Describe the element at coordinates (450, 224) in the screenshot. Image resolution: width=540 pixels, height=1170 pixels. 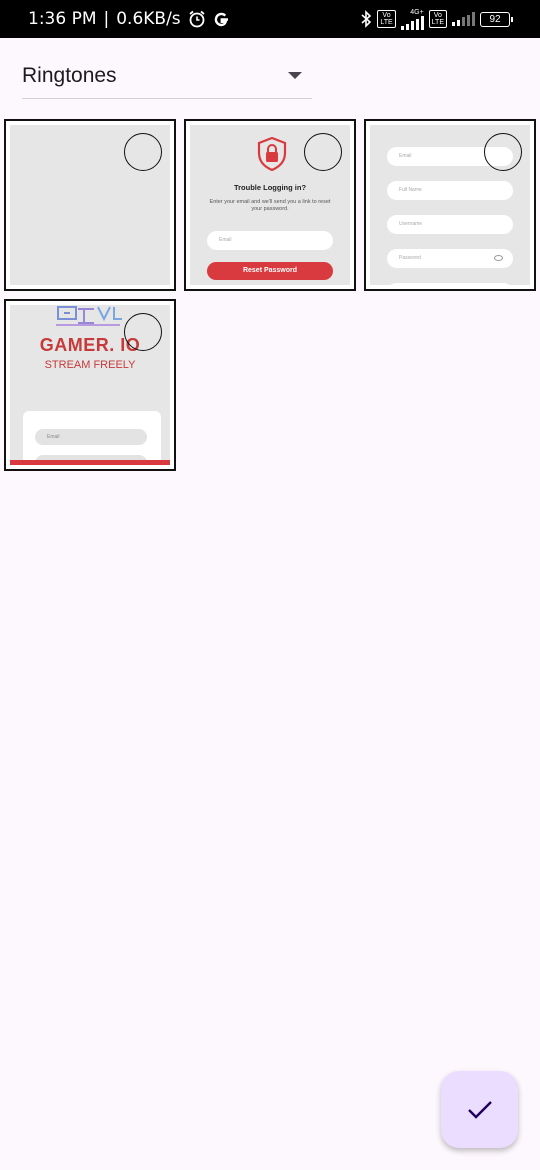
I see `thumb-username-field: Username` at that location.